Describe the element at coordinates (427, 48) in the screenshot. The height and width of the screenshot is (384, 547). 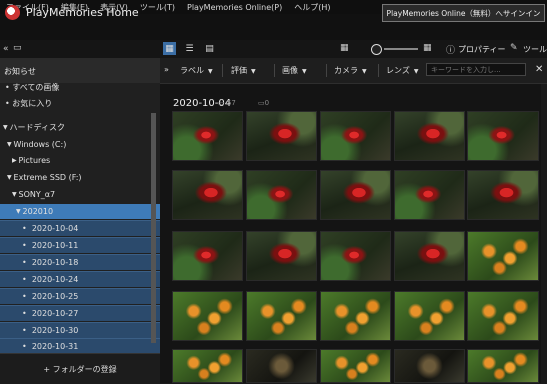
I see `grid-large-icon: ▦` at that location.